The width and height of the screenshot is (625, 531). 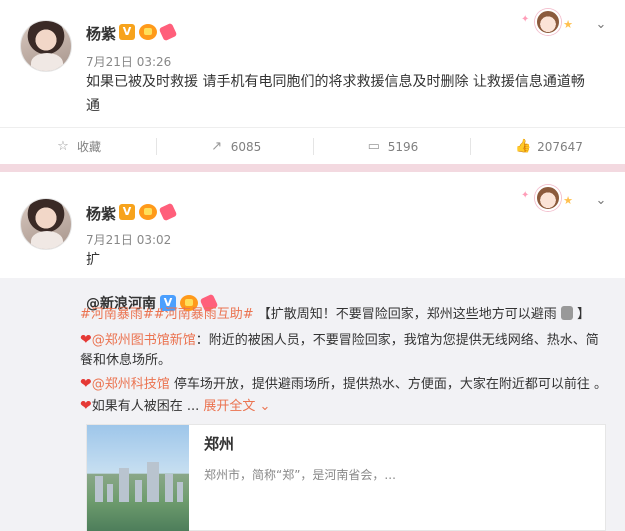 What do you see at coordinates (131, 384) in the screenshot?
I see `mention-link: @郑州科技馆` at bounding box center [131, 384].